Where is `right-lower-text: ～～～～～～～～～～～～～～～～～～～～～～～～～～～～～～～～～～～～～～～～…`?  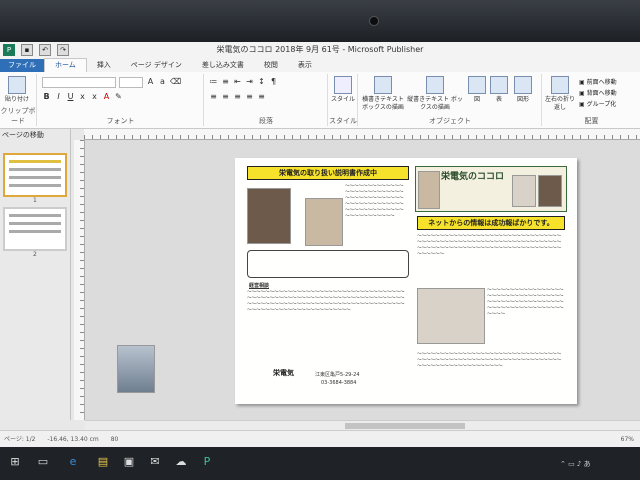 right-lower-text: ～～～～～～～～～～～～～～～～～～～～～～～～～～～～～～～～～～～～～～～～… is located at coordinates (489, 360).